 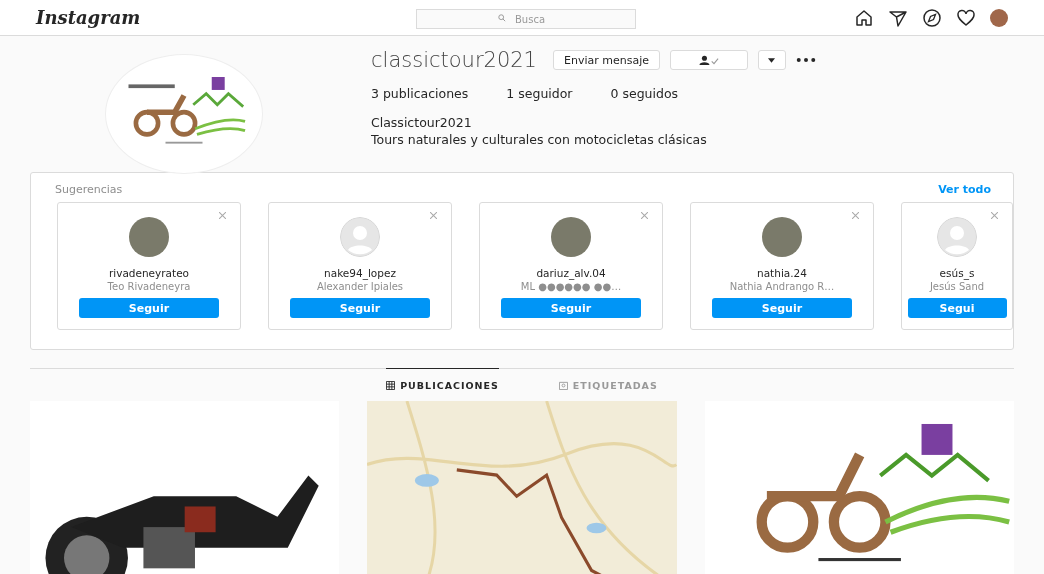 I want to click on home-icon, so click(x=864, y=17).